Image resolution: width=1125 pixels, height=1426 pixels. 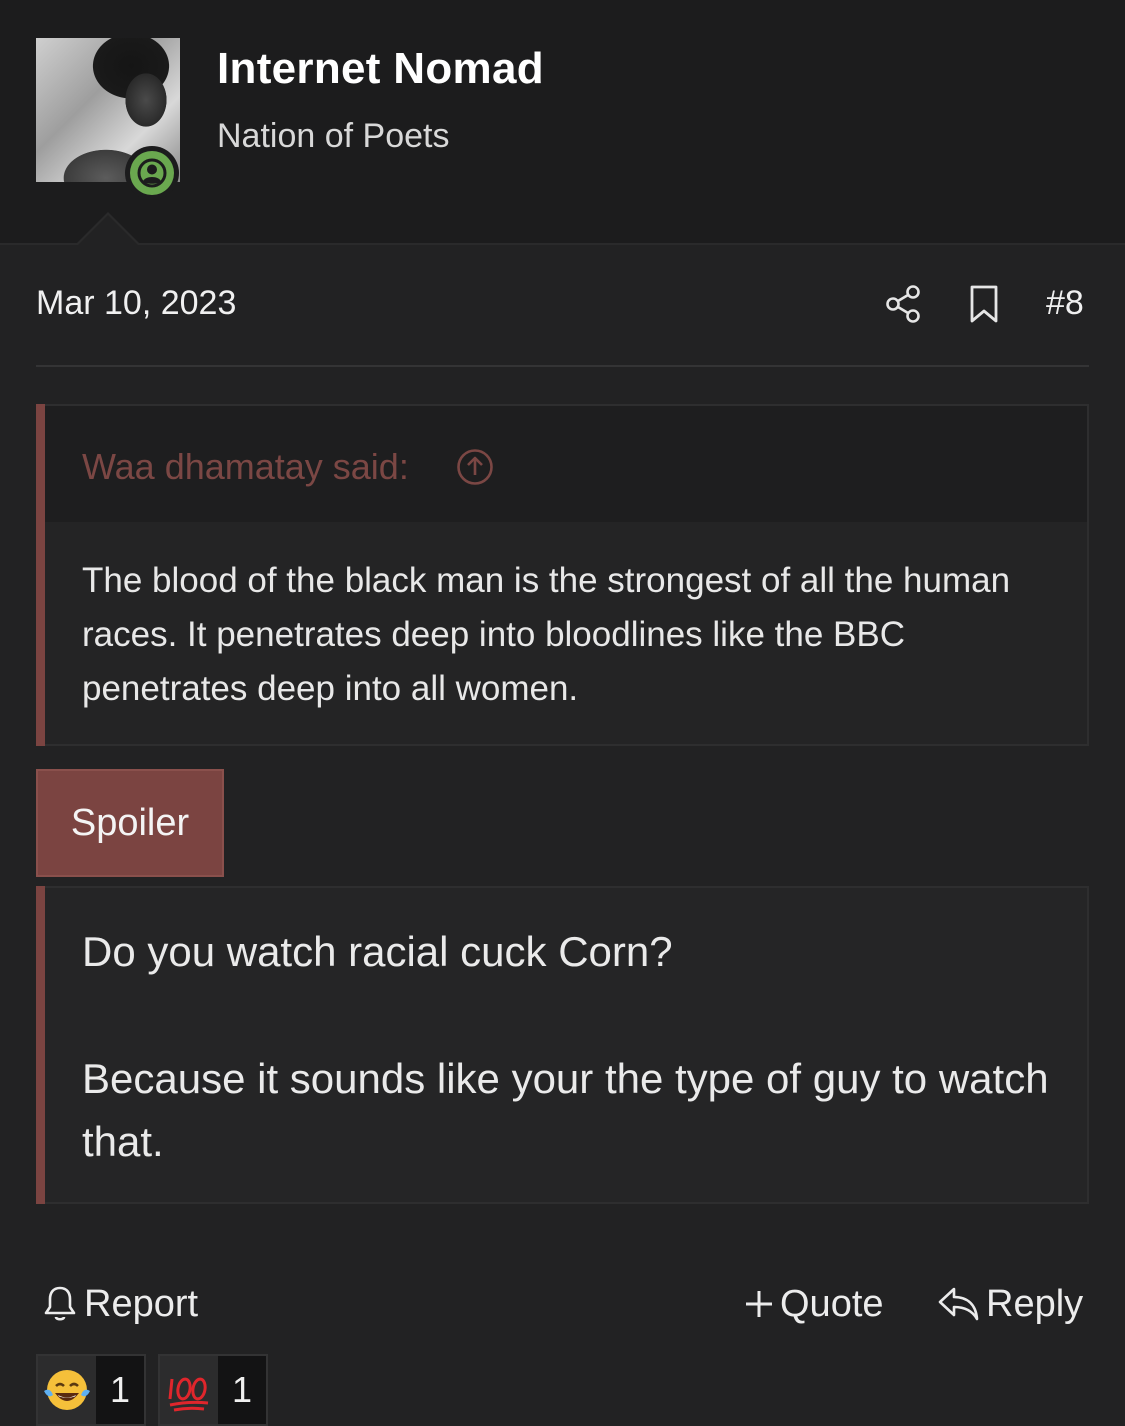 What do you see at coordinates (1065, 303) in the screenshot?
I see `post-number-link: #8` at bounding box center [1065, 303].